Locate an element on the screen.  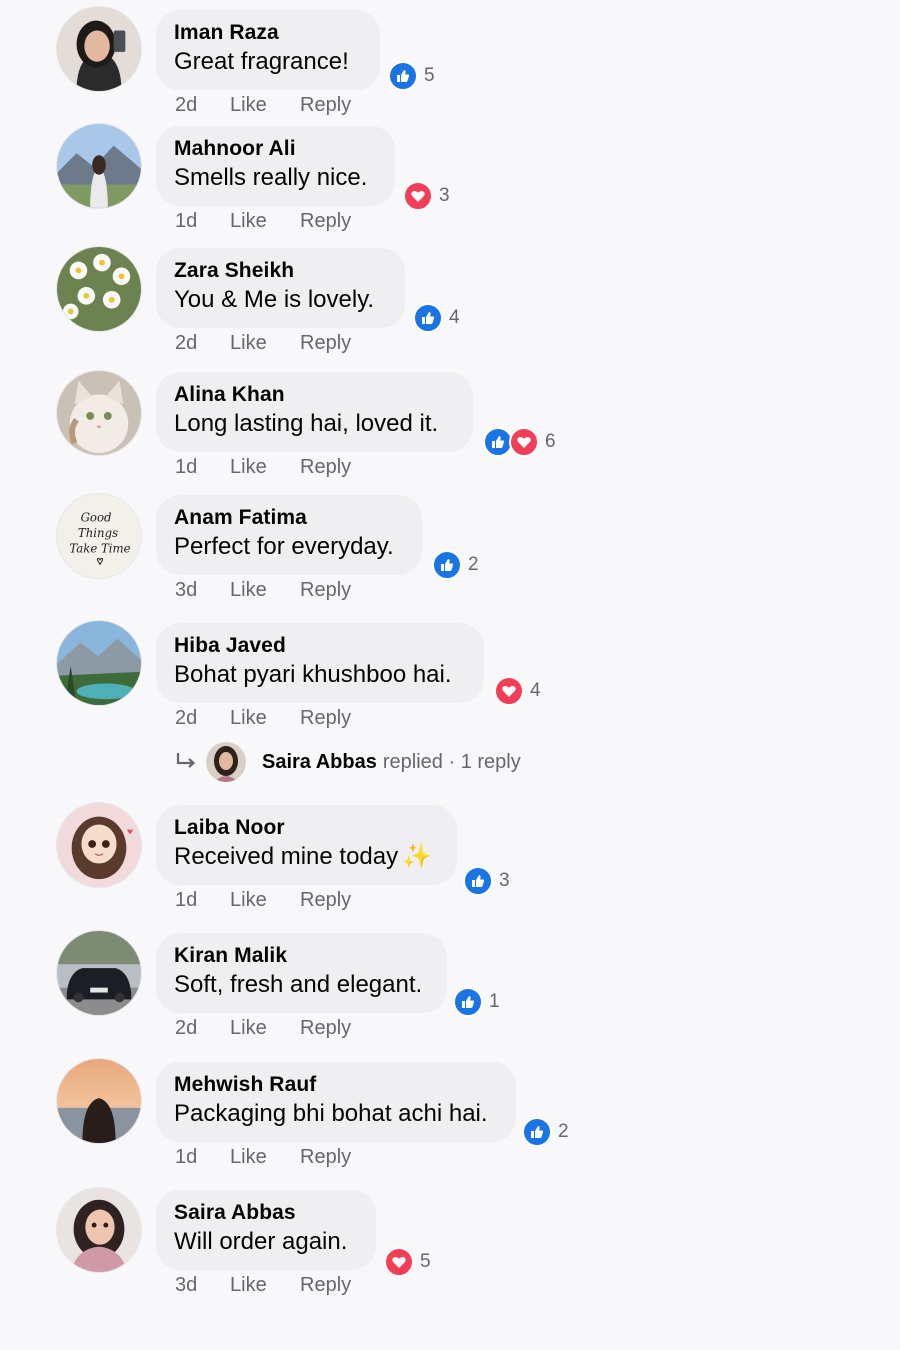
comment-text: Will order again. is located at coordinates (261, 1241).